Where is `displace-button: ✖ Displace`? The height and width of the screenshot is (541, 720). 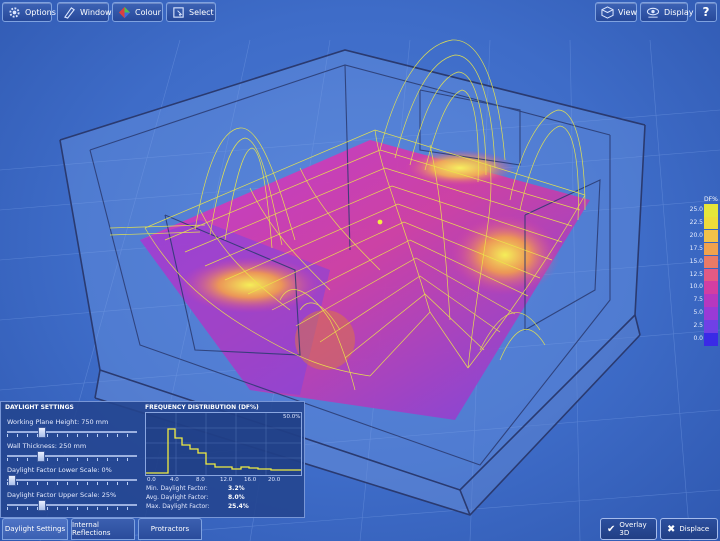
displace-button: ✖ Displace is located at coordinates (689, 529).